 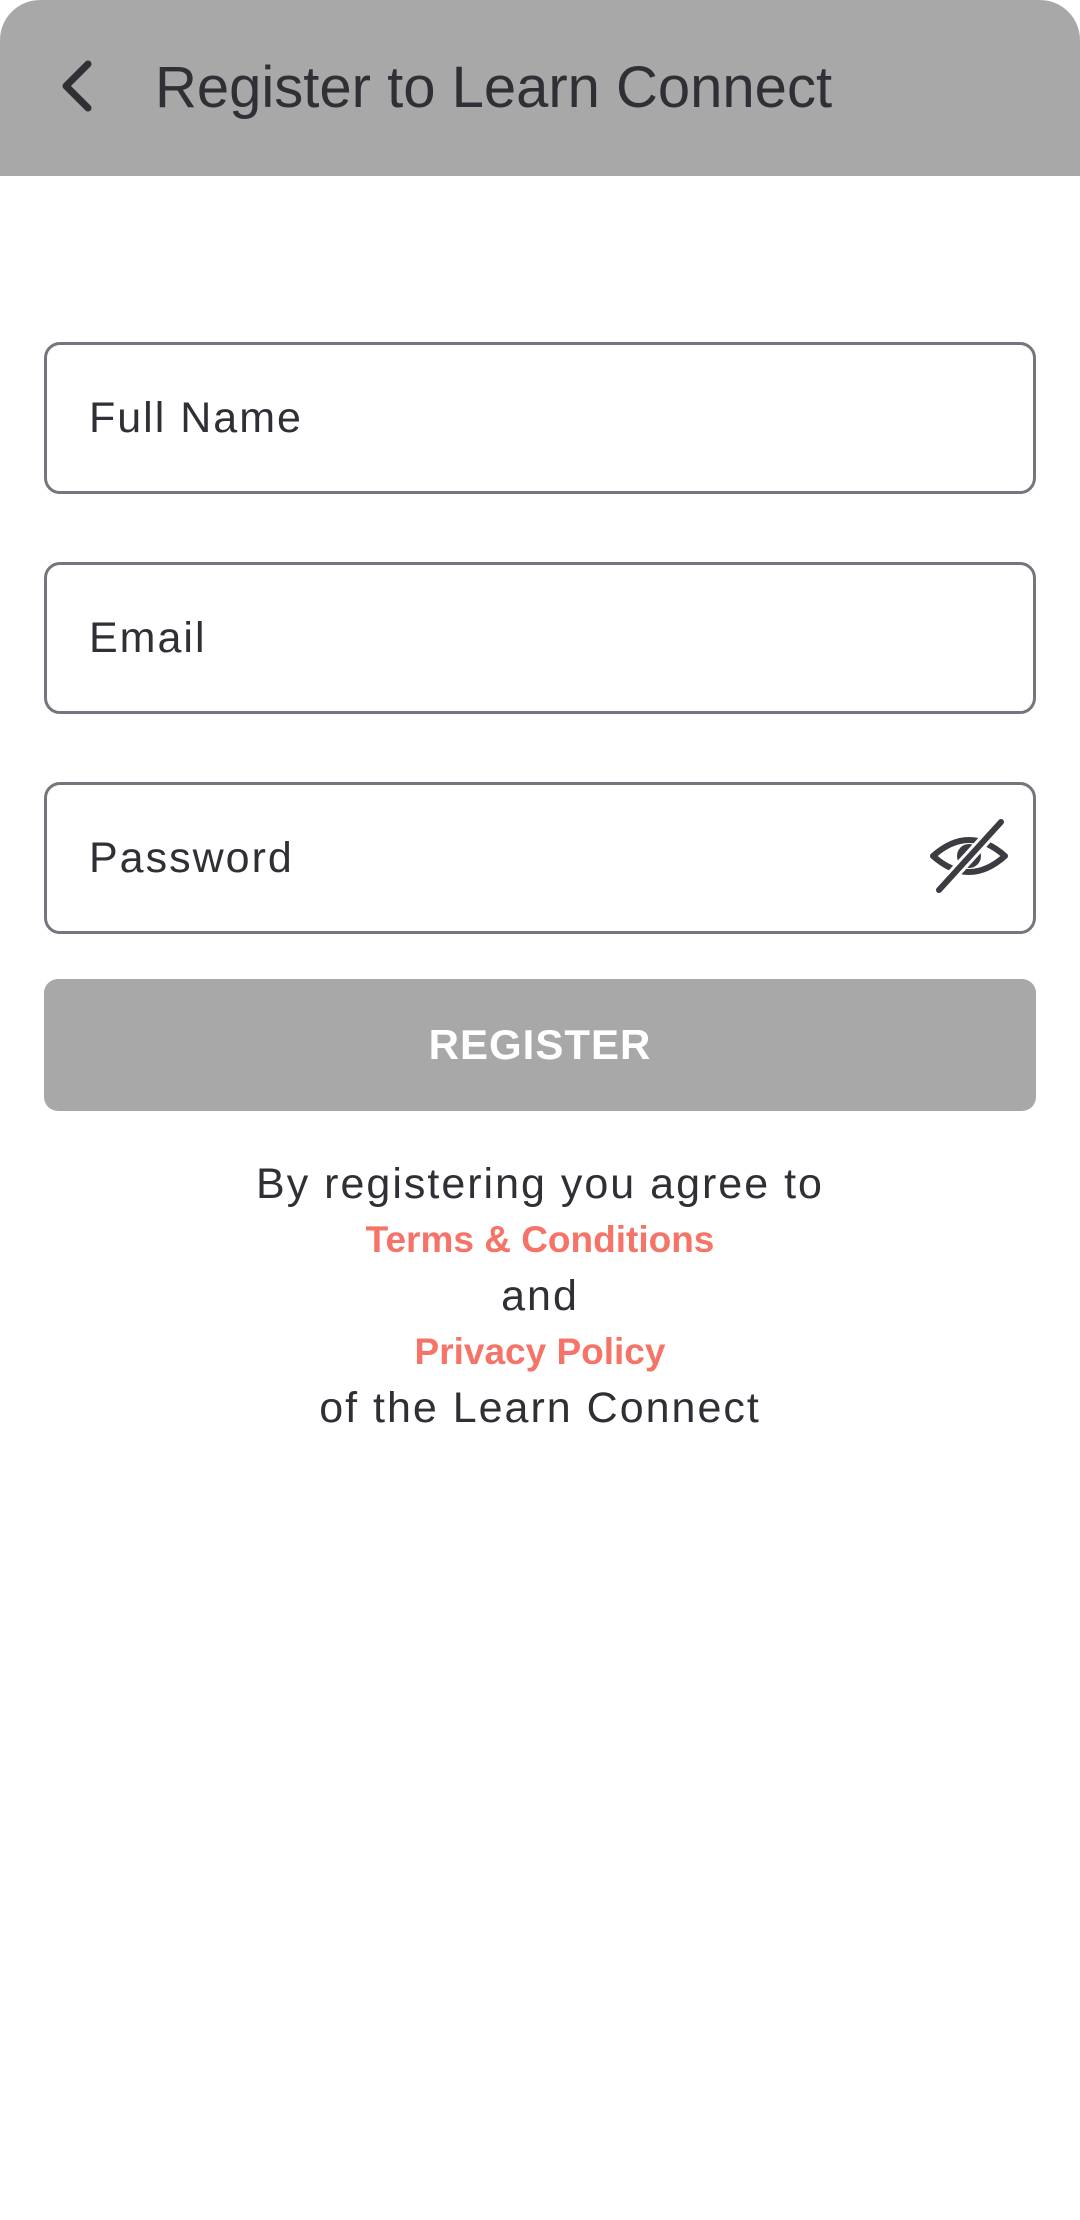 I want to click on email-input, so click(x=519, y=638).